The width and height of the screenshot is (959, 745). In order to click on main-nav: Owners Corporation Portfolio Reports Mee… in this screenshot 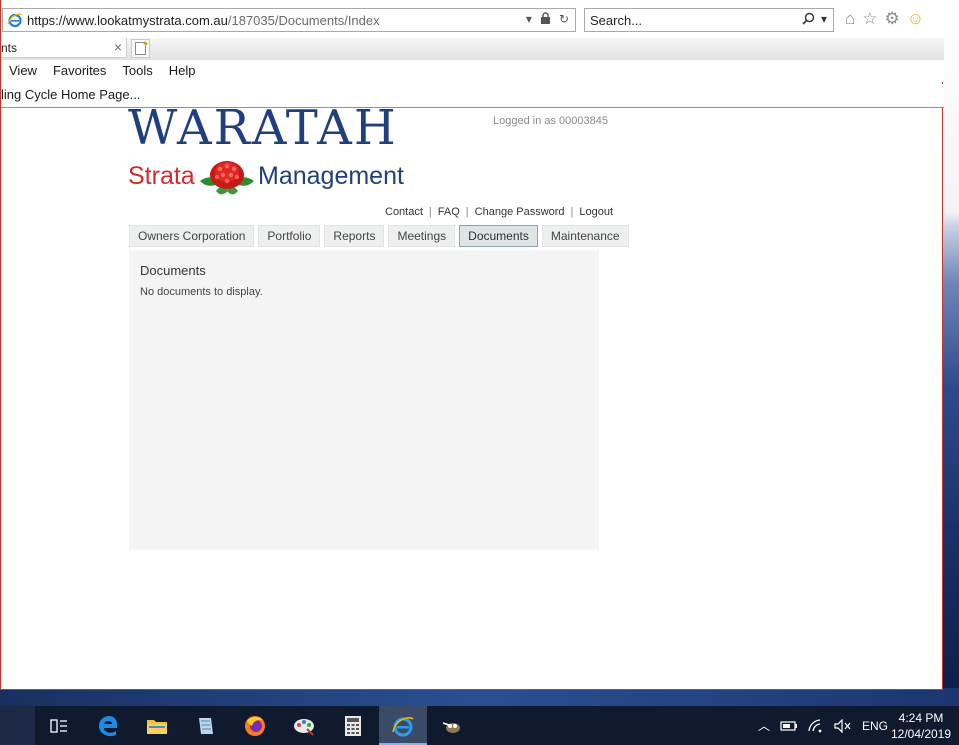, I will do `click(379, 236)`.